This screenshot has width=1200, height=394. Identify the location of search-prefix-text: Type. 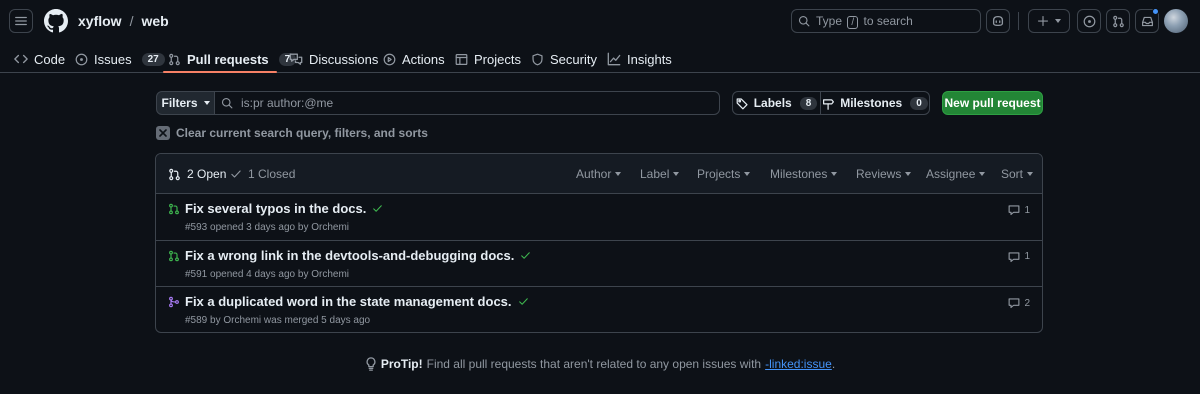
(829, 20).